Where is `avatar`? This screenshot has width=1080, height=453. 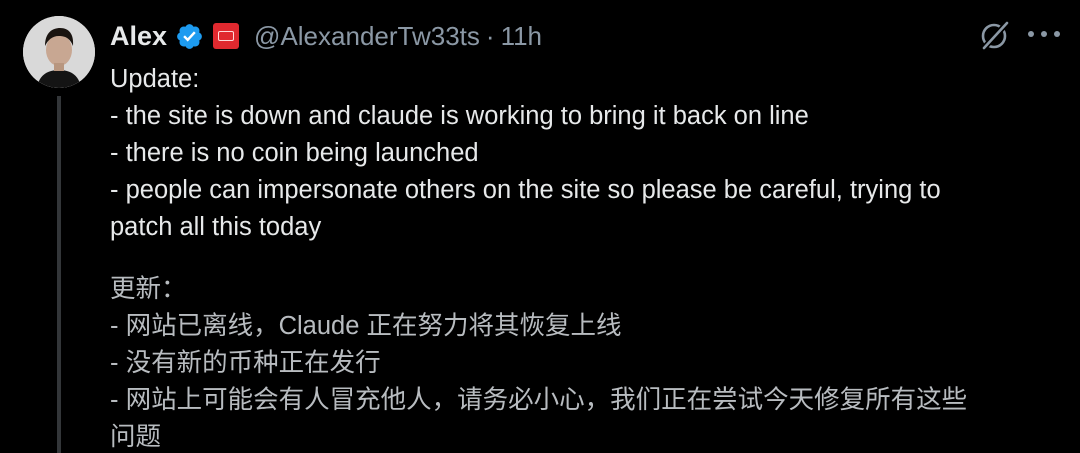
avatar is located at coordinates (59, 52).